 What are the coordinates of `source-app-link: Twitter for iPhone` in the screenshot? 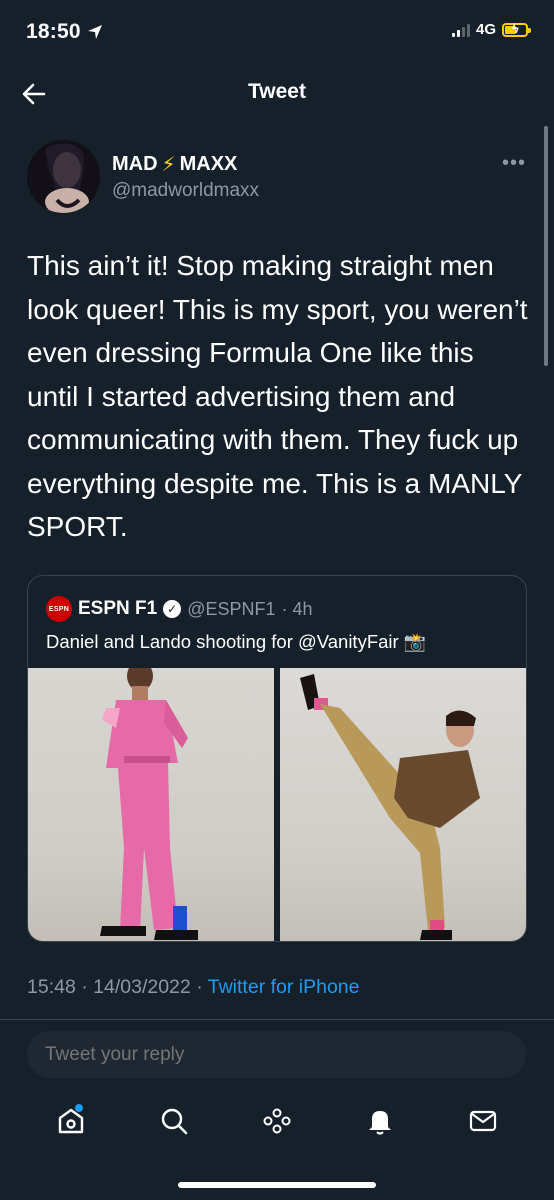 It's located at (284, 987).